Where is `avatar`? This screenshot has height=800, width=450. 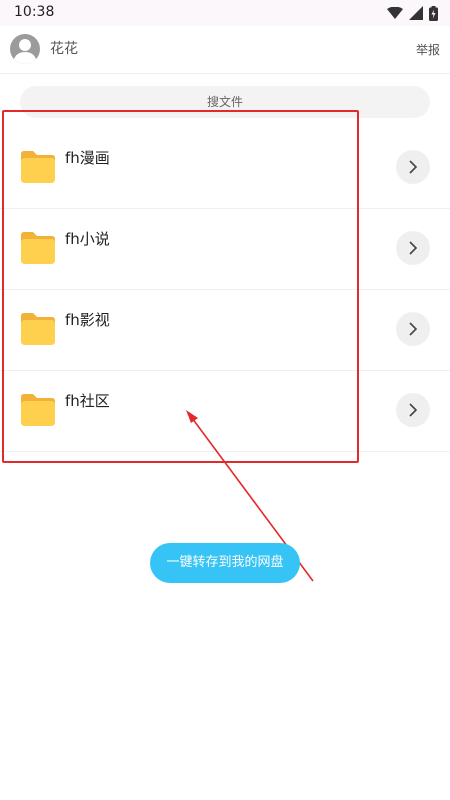 avatar is located at coordinates (25, 49).